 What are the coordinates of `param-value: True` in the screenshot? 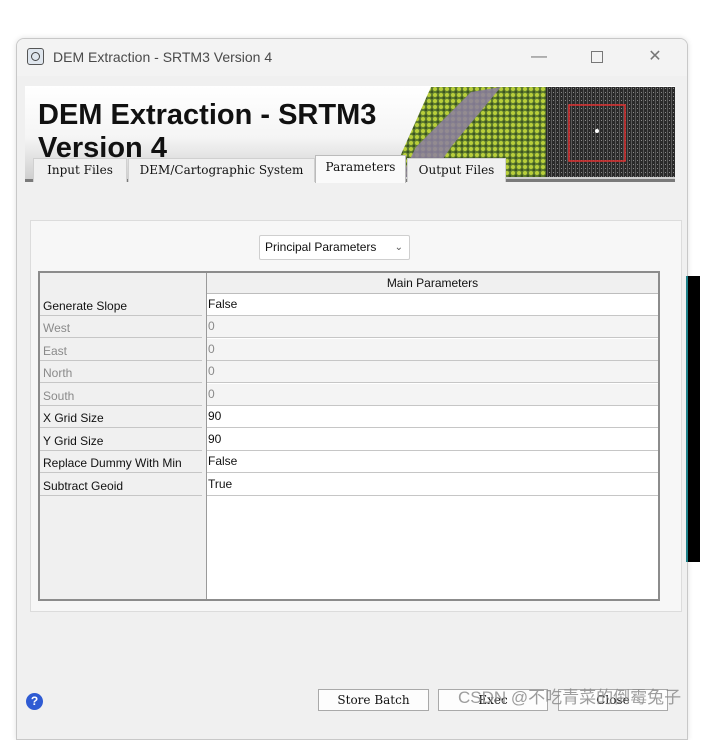 It's located at (432, 485).